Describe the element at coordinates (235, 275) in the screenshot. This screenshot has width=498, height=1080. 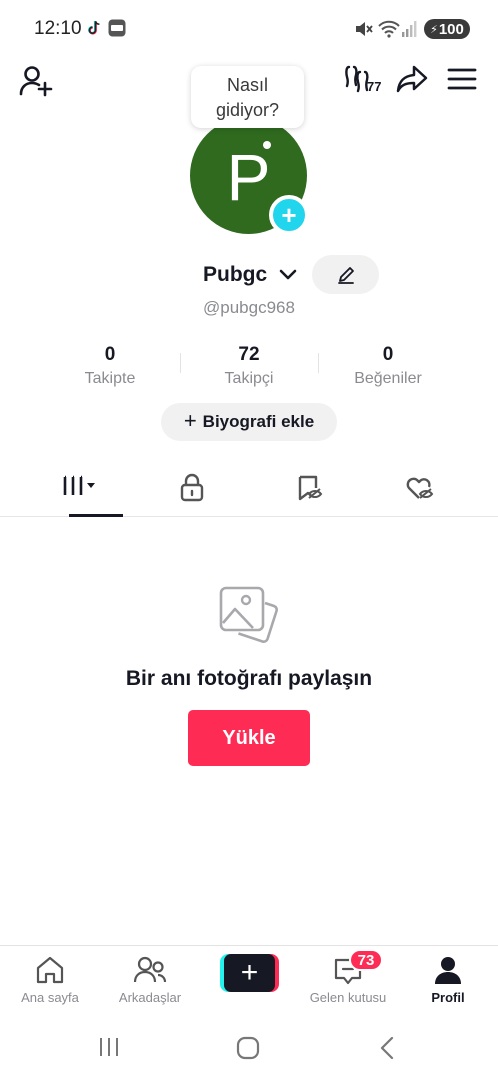
I see `profile-name: Pubgc` at that location.